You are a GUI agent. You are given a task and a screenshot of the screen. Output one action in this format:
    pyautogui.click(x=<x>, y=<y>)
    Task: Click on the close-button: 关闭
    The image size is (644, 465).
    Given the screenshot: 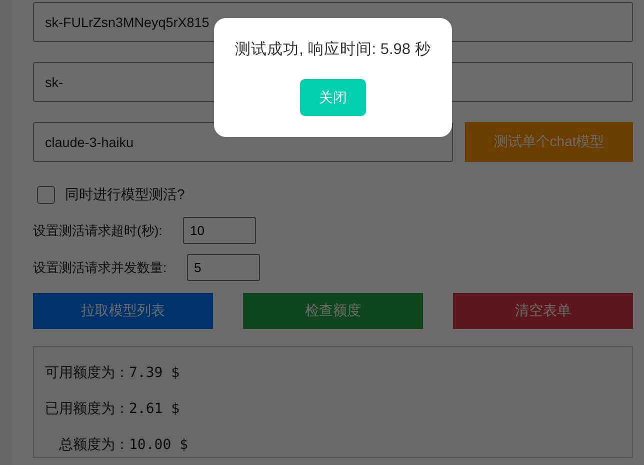 What is the action you would take?
    pyautogui.click(x=333, y=97)
    